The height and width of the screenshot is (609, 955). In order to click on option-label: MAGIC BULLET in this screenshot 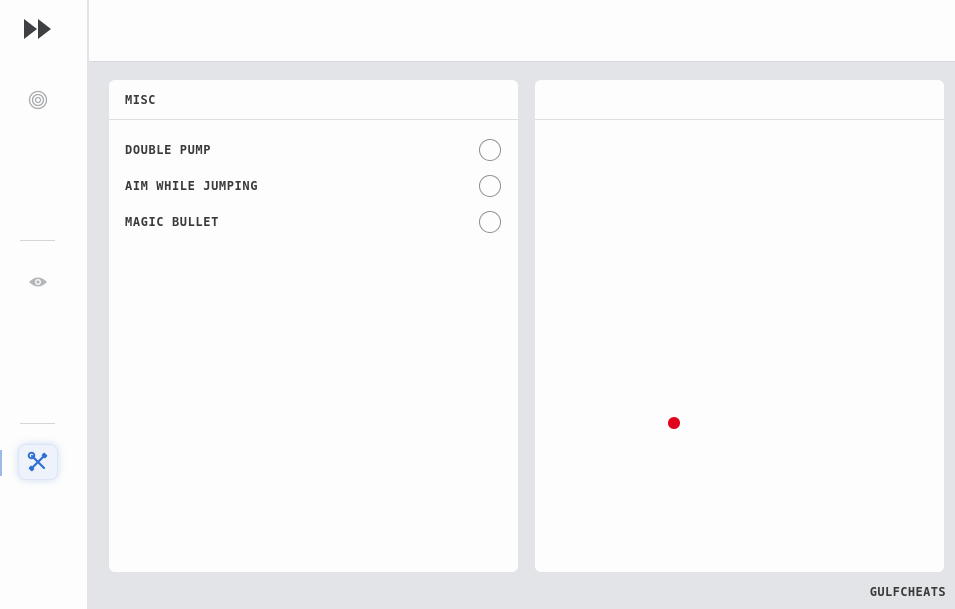, I will do `click(172, 222)`.